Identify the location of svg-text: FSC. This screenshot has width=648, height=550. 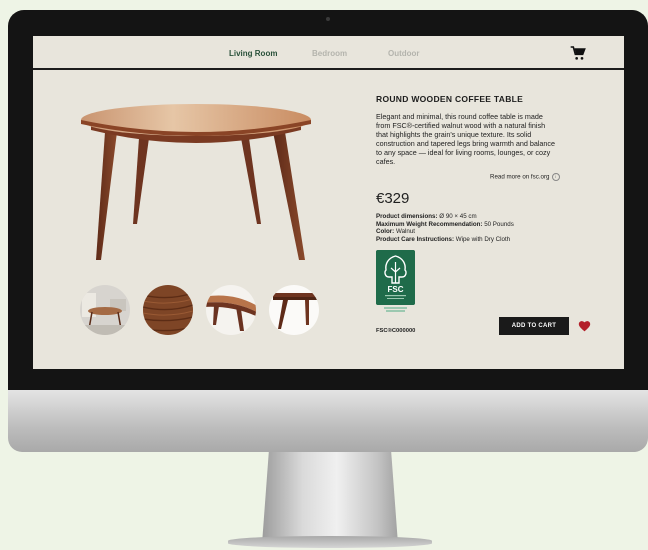
(396, 289).